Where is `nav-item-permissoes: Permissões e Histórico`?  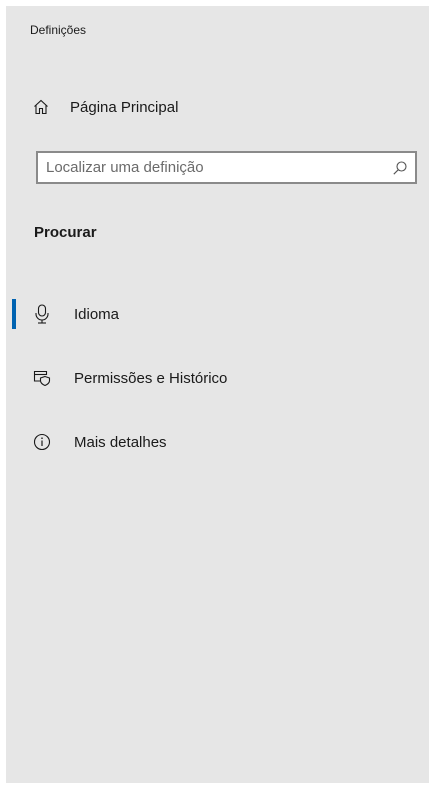 nav-item-permissoes: Permissões e Histórico is located at coordinates (223, 378).